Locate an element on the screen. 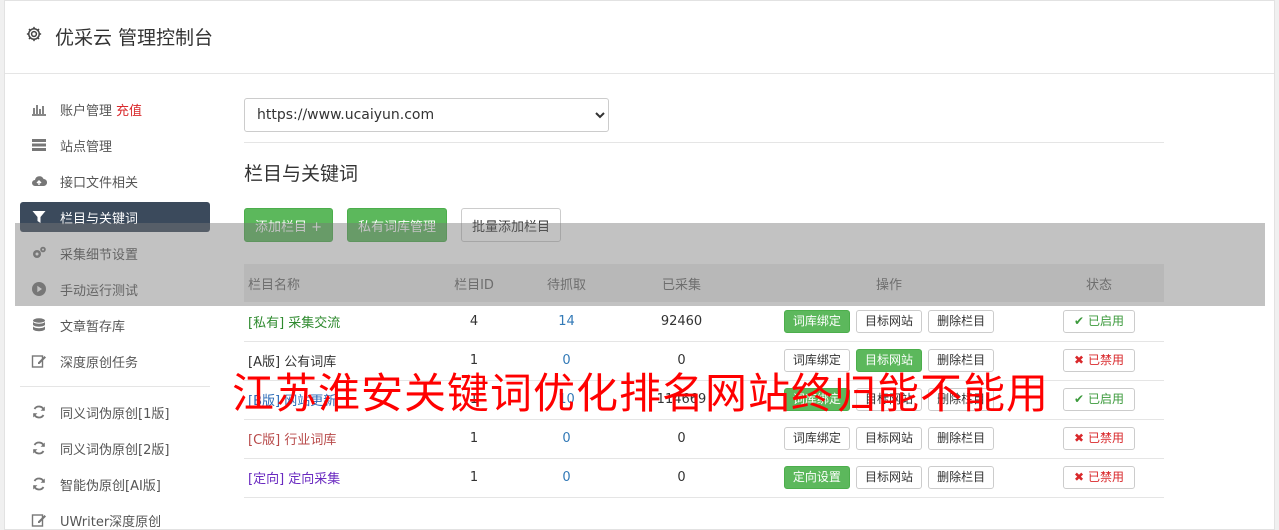 The width and height of the screenshot is (1279, 530). column-name-cell: [C版] 行业词库 is located at coordinates (339, 439).